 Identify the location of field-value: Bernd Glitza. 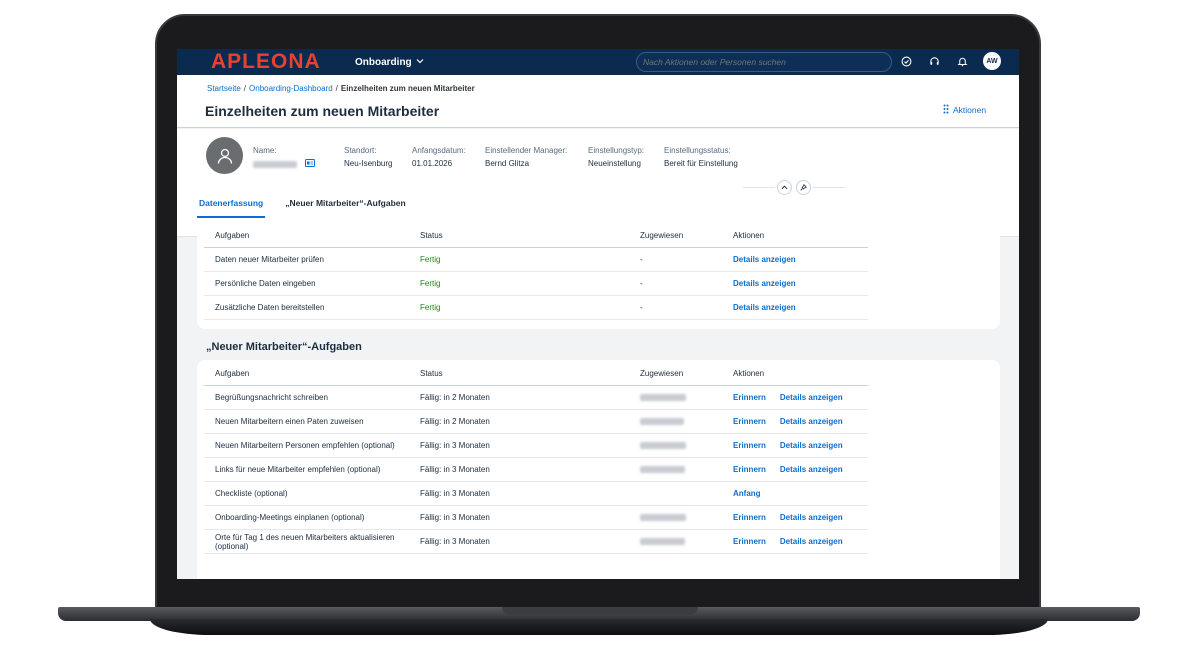
(507, 163).